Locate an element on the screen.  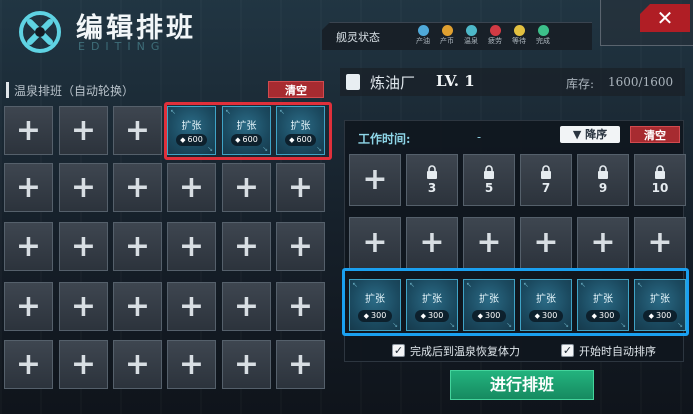
logo-icon is located at coordinates (40, 32).